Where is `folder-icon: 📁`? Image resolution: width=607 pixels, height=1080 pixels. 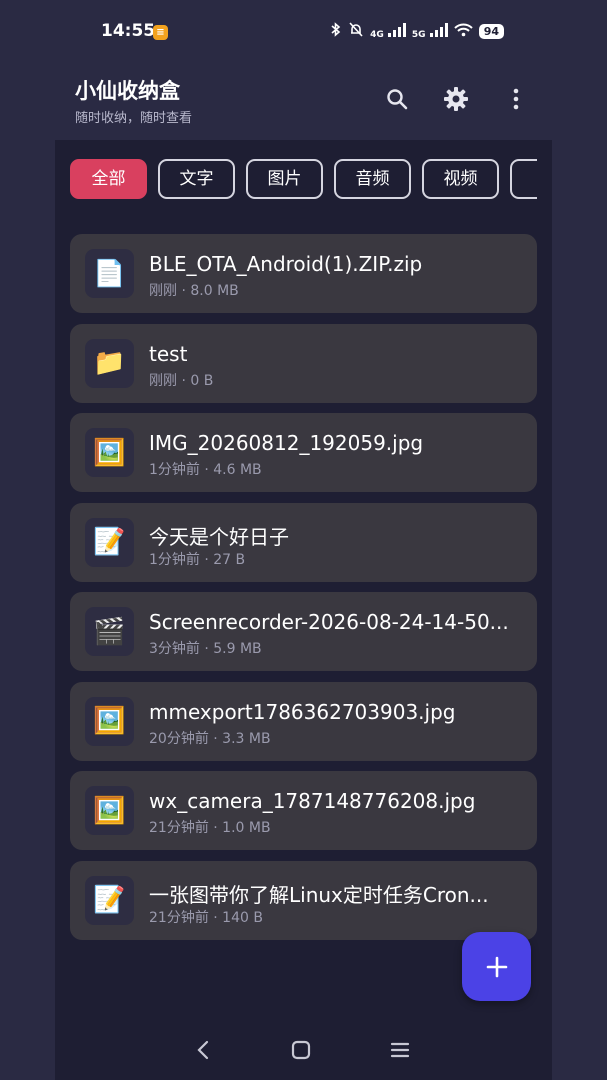 folder-icon: 📁 is located at coordinates (109, 363).